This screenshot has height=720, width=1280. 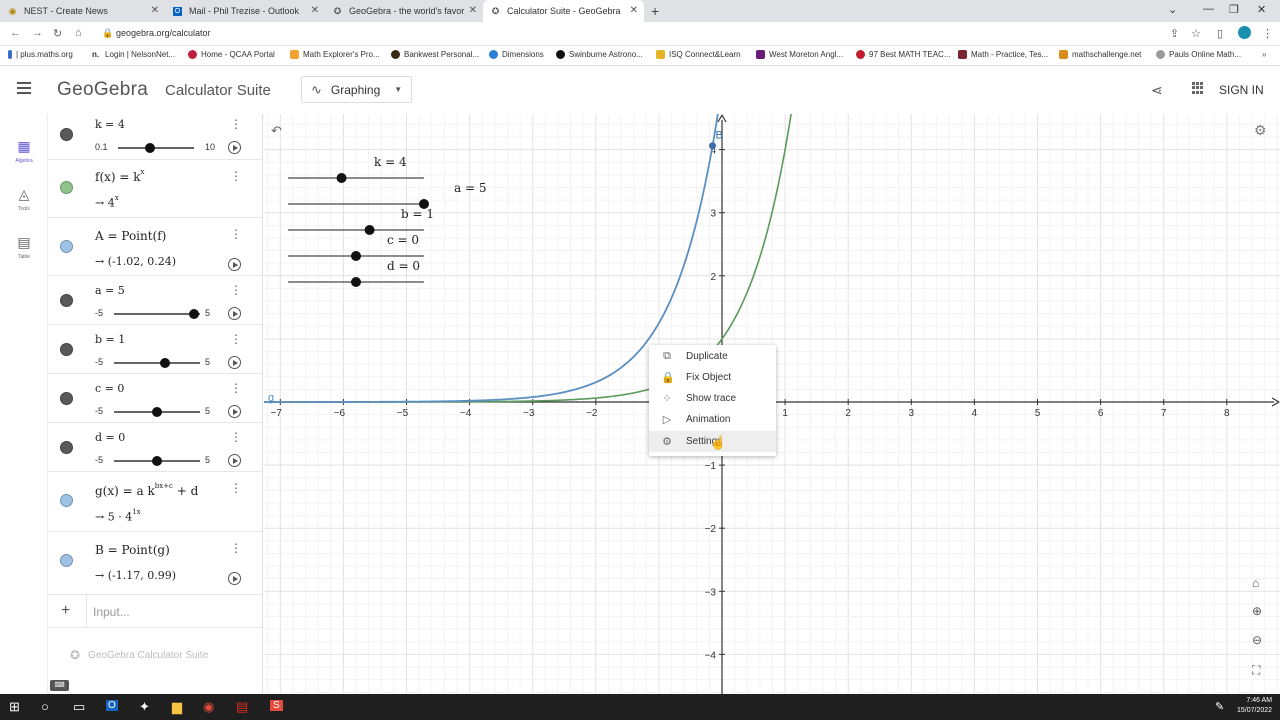 I want to click on menu-item-animation: ▷ Animation, so click(x=712, y=419).